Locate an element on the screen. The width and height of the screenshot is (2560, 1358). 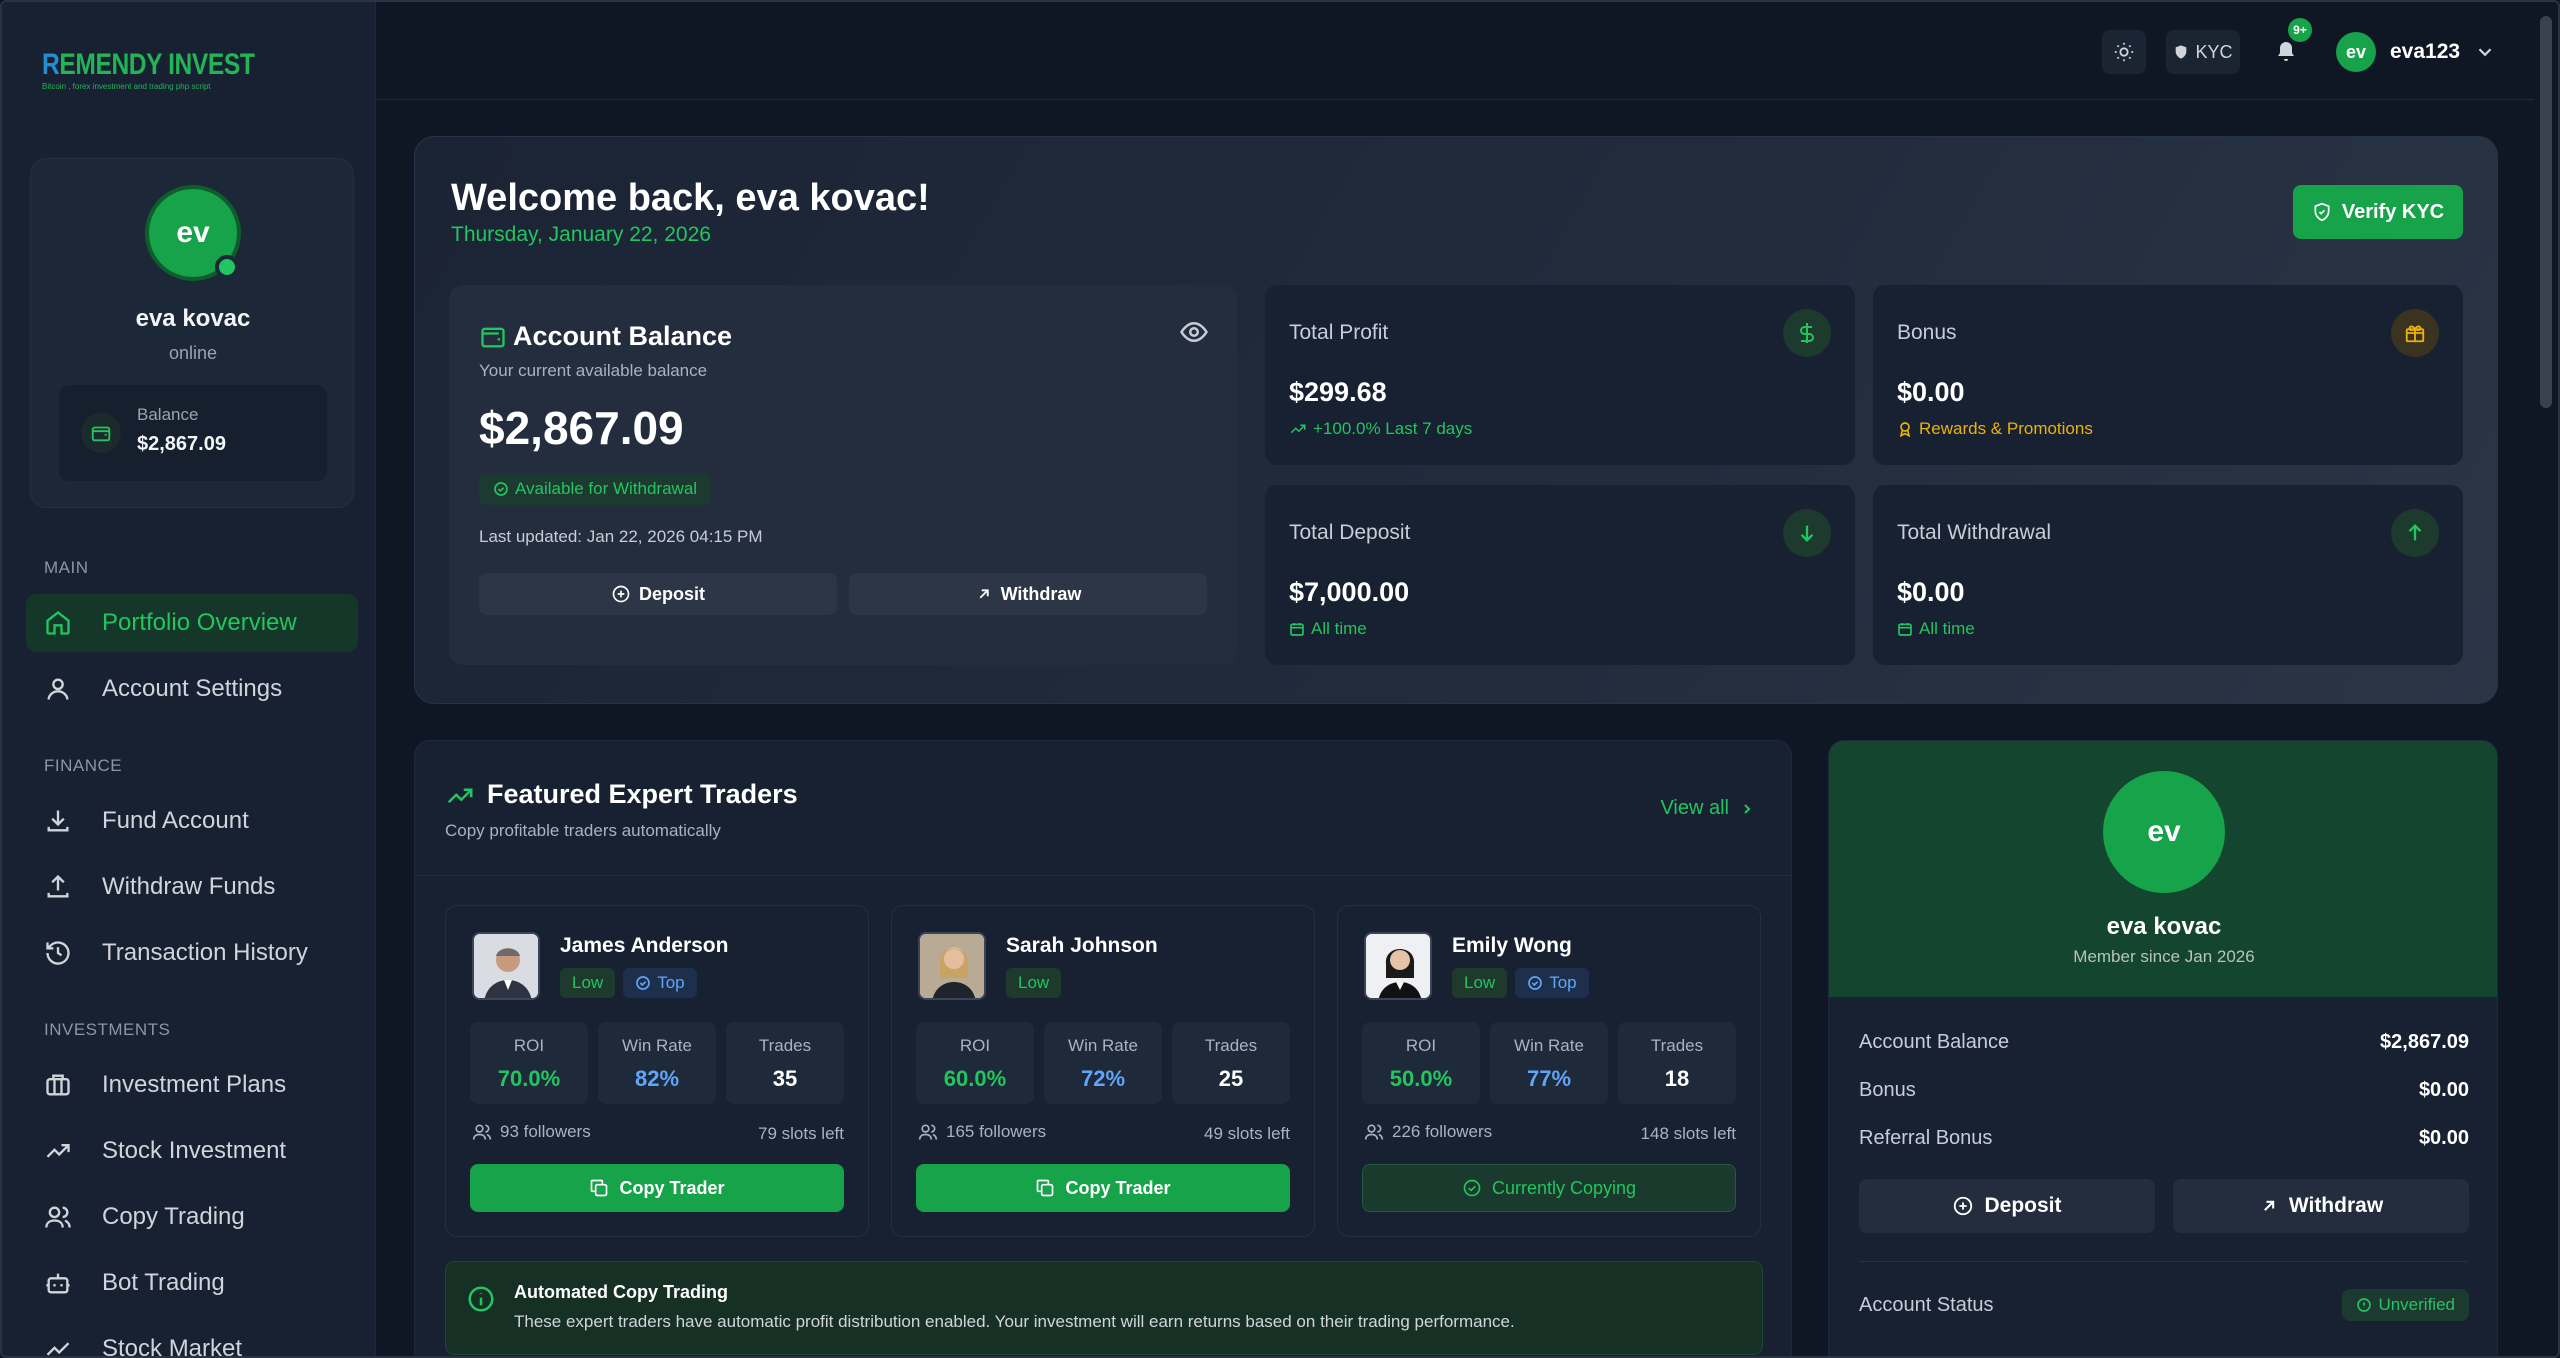
kyc-button: KYC is located at coordinates (2203, 52).